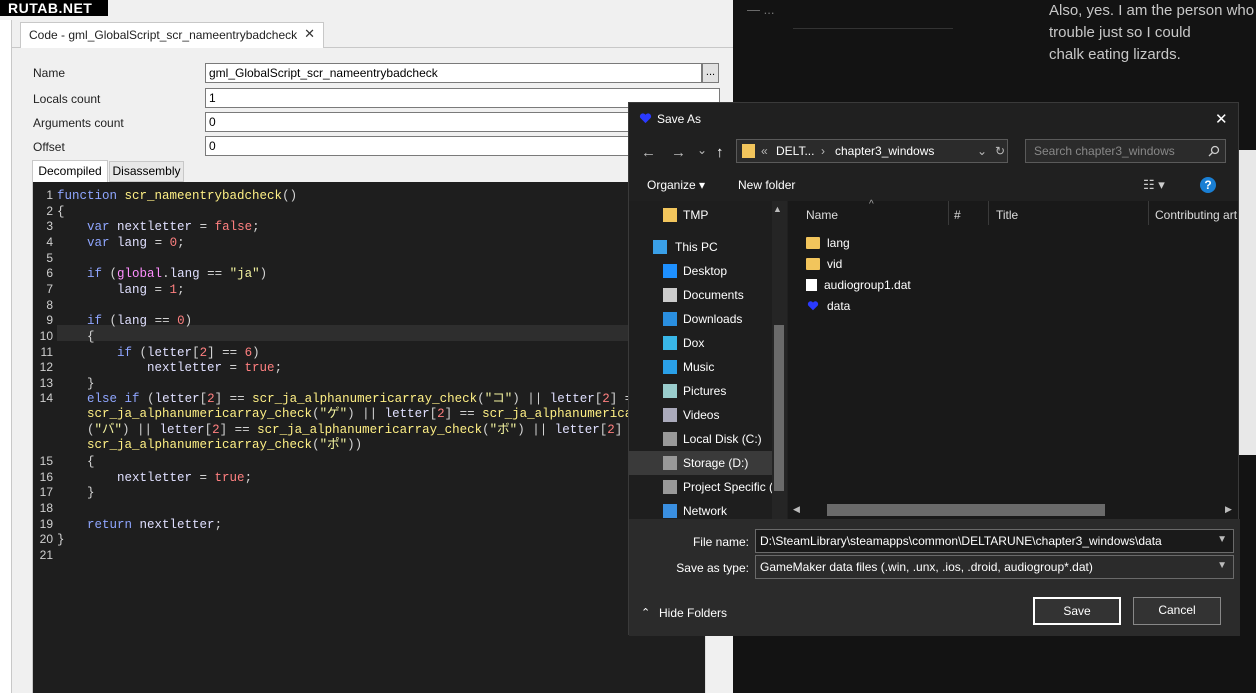 The height and width of the screenshot is (693, 1256). What do you see at coordinates (835, 264) in the screenshot?
I see `file-name: vid` at bounding box center [835, 264].